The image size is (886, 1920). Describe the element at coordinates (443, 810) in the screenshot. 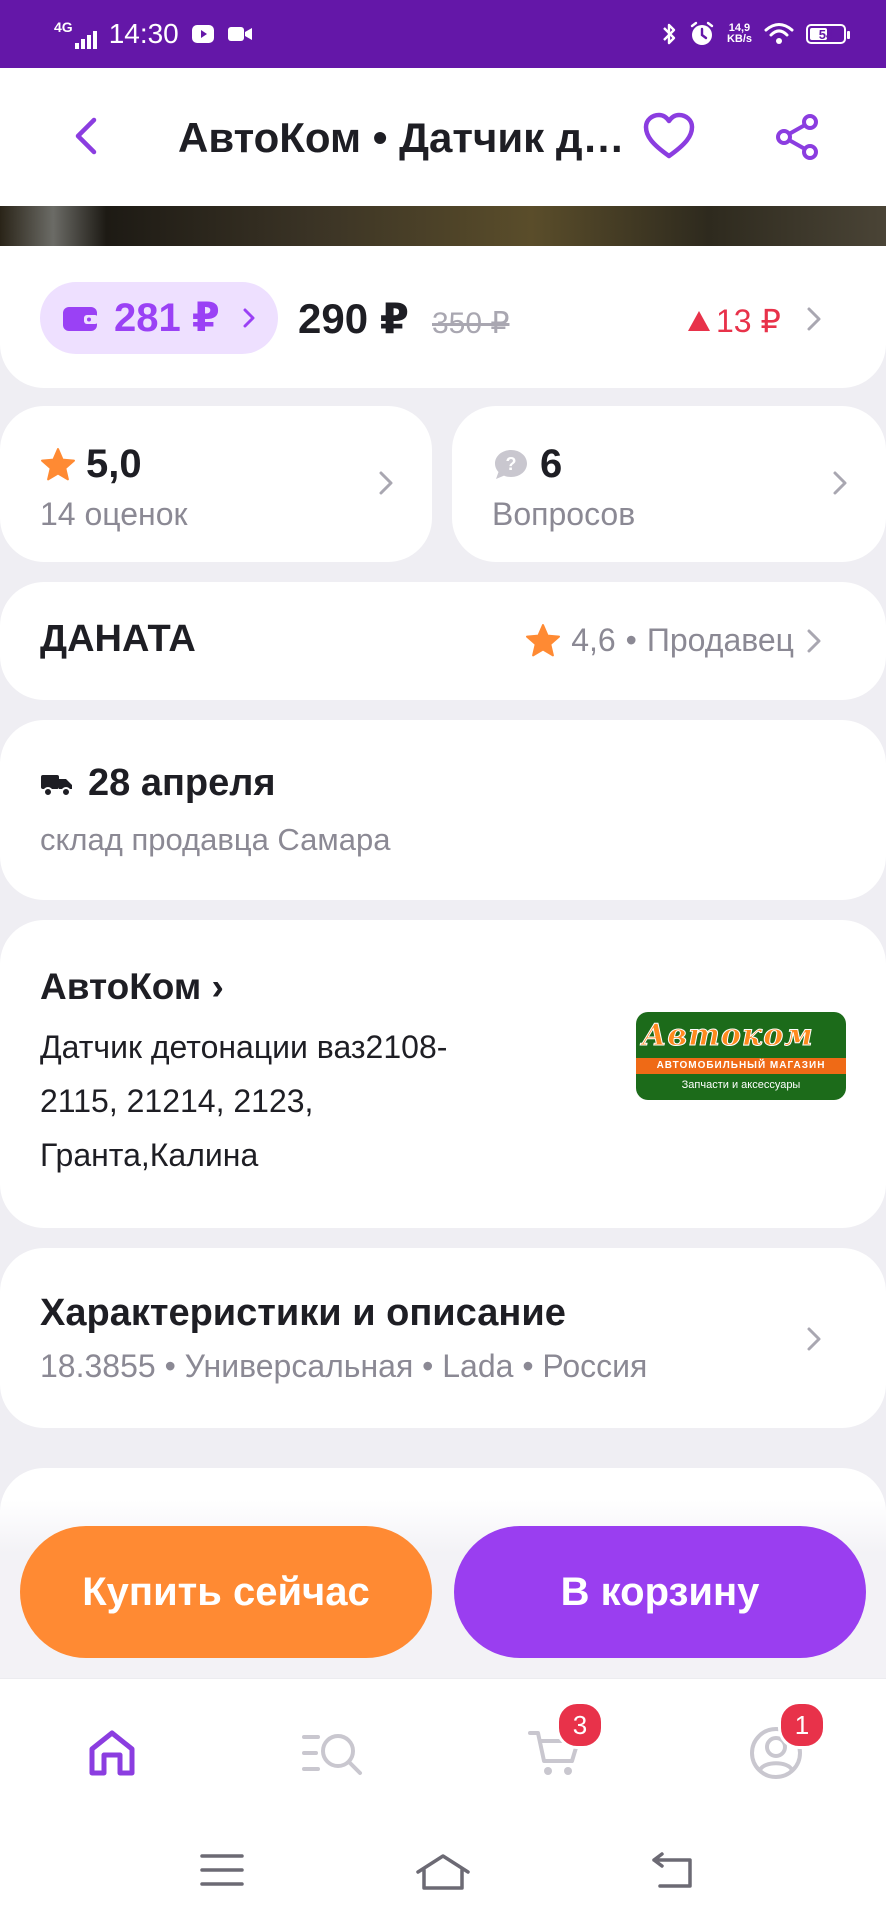

I see `delivery-card: 28 апреля склад продавца Самара` at that location.